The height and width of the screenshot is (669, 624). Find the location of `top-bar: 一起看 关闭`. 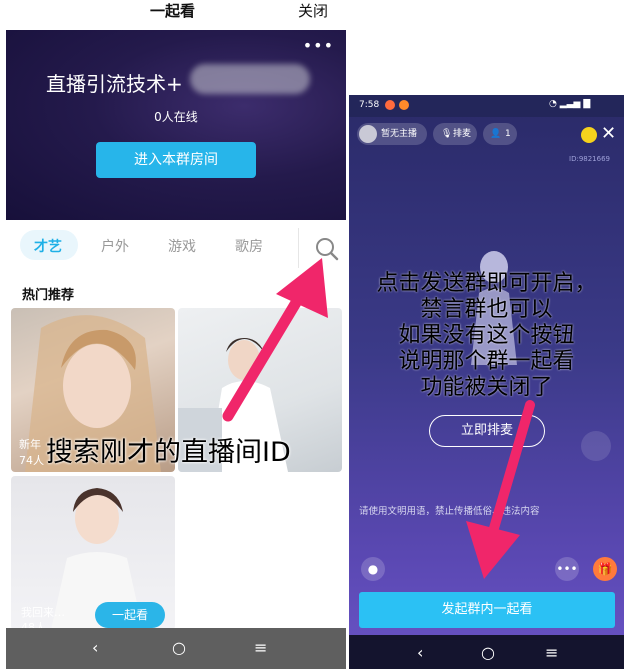

top-bar: 一起看 关闭 is located at coordinates (173, 15).